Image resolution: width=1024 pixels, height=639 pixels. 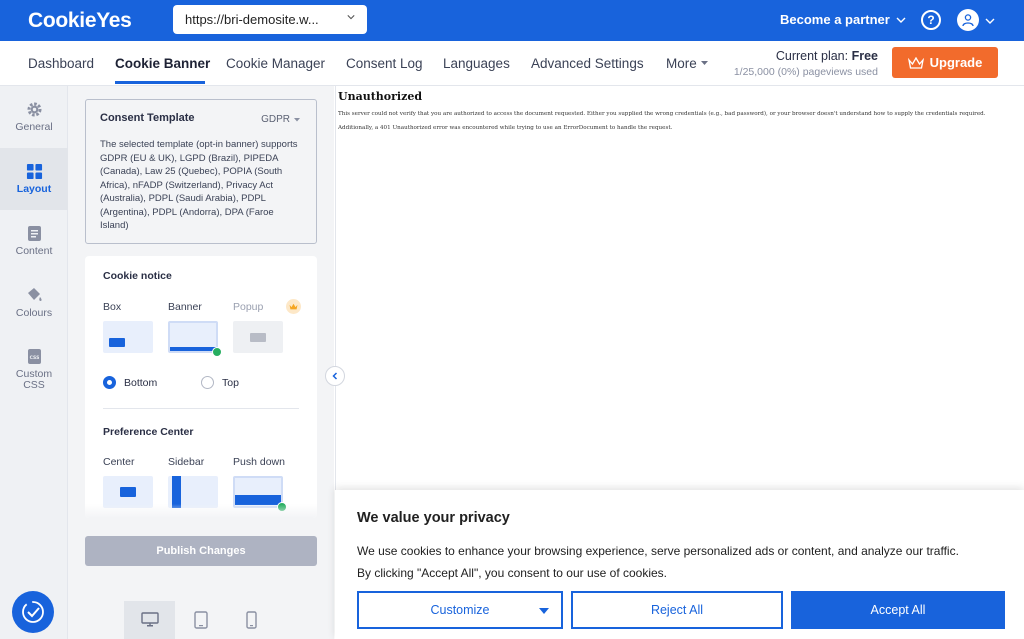 I want to click on paint-bucket-icon, so click(x=35, y=294).